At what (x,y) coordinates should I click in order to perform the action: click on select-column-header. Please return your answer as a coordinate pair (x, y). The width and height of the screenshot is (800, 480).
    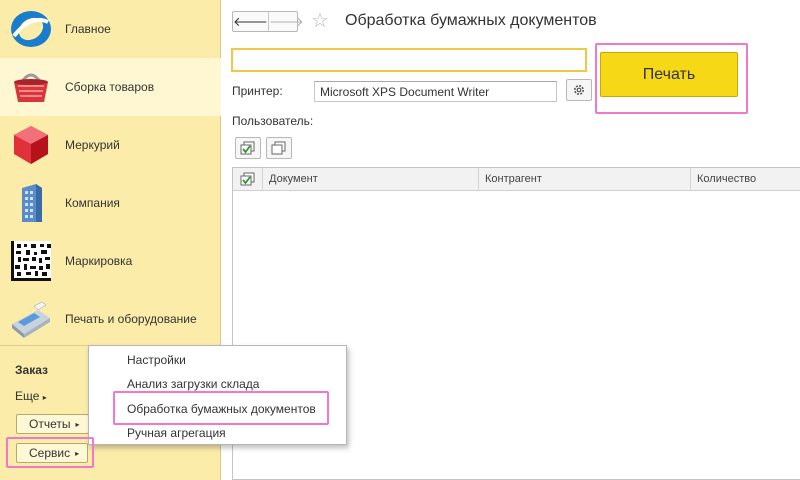
    Looking at the image, I should click on (248, 179).